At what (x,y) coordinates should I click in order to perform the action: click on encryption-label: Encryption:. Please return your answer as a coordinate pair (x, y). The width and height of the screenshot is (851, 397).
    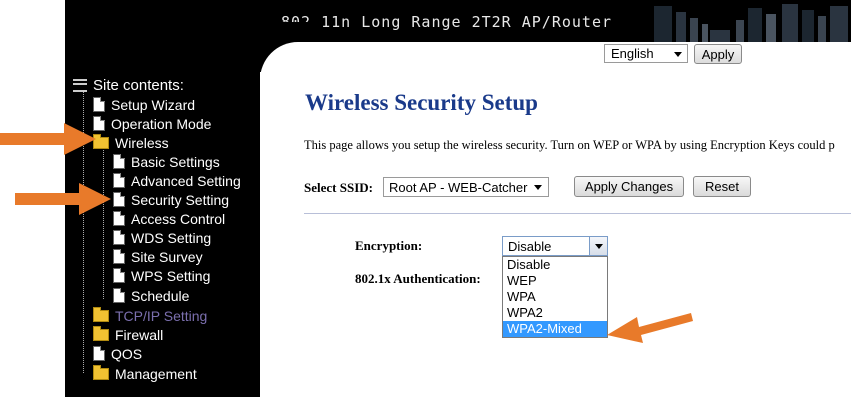
    Looking at the image, I should click on (389, 245).